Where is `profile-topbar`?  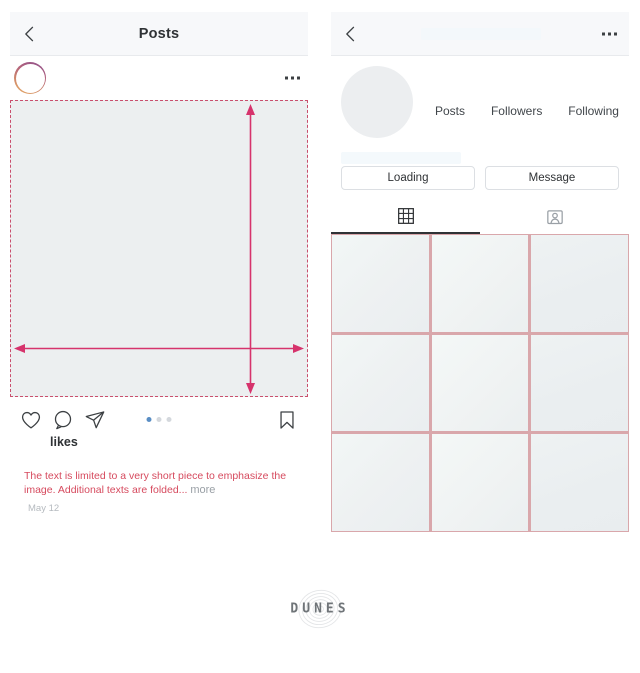 profile-topbar is located at coordinates (480, 34).